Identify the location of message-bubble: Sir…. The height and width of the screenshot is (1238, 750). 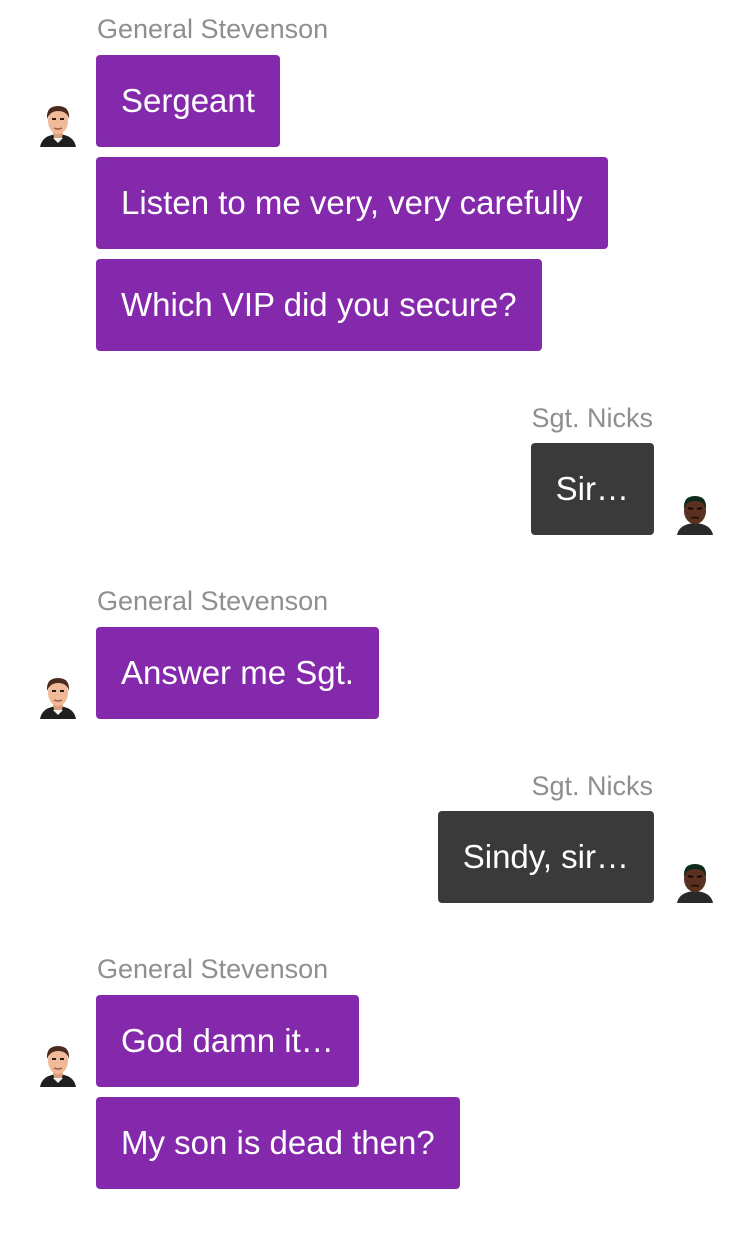
(592, 489).